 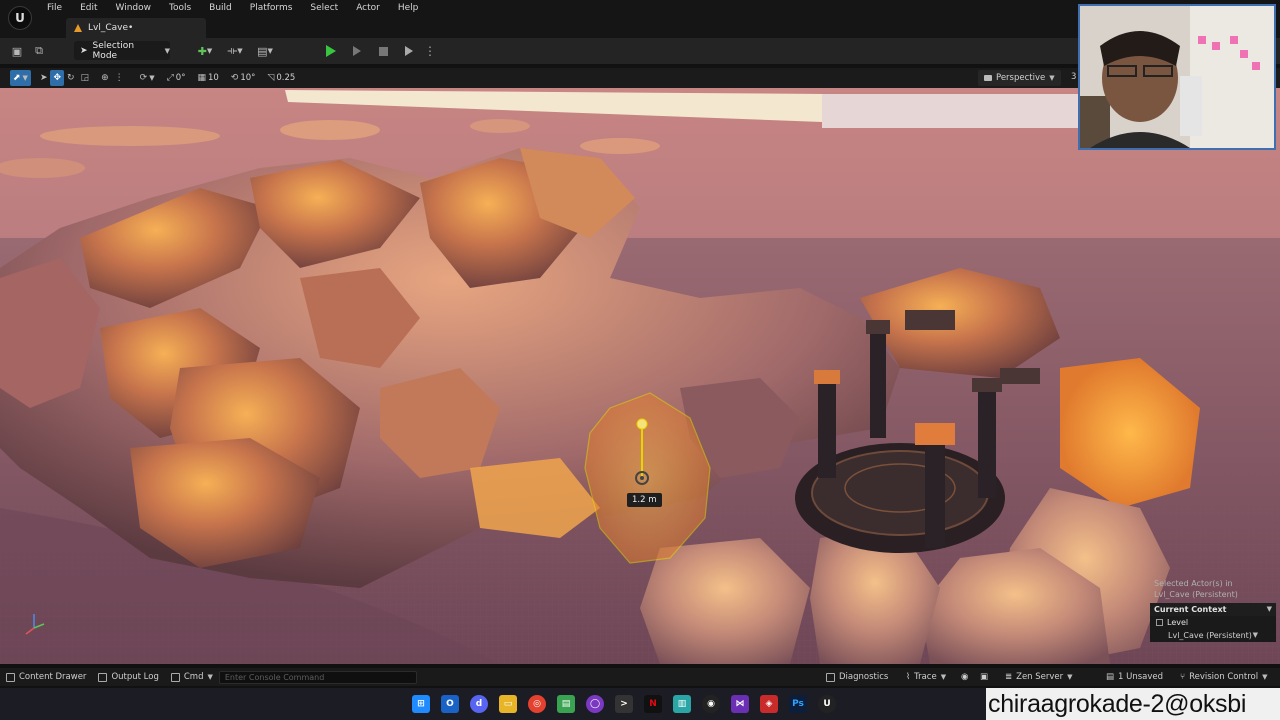 What do you see at coordinates (827, 704) in the screenshot?
I see `unreal-icon: U` at bounding box center [827, 704].